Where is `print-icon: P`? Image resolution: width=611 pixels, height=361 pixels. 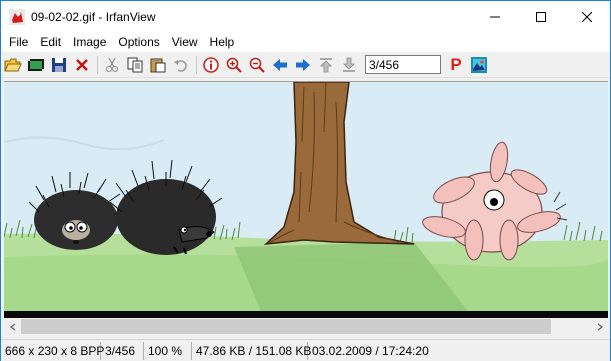 print-icon: P is located at coordinates (456, 64).